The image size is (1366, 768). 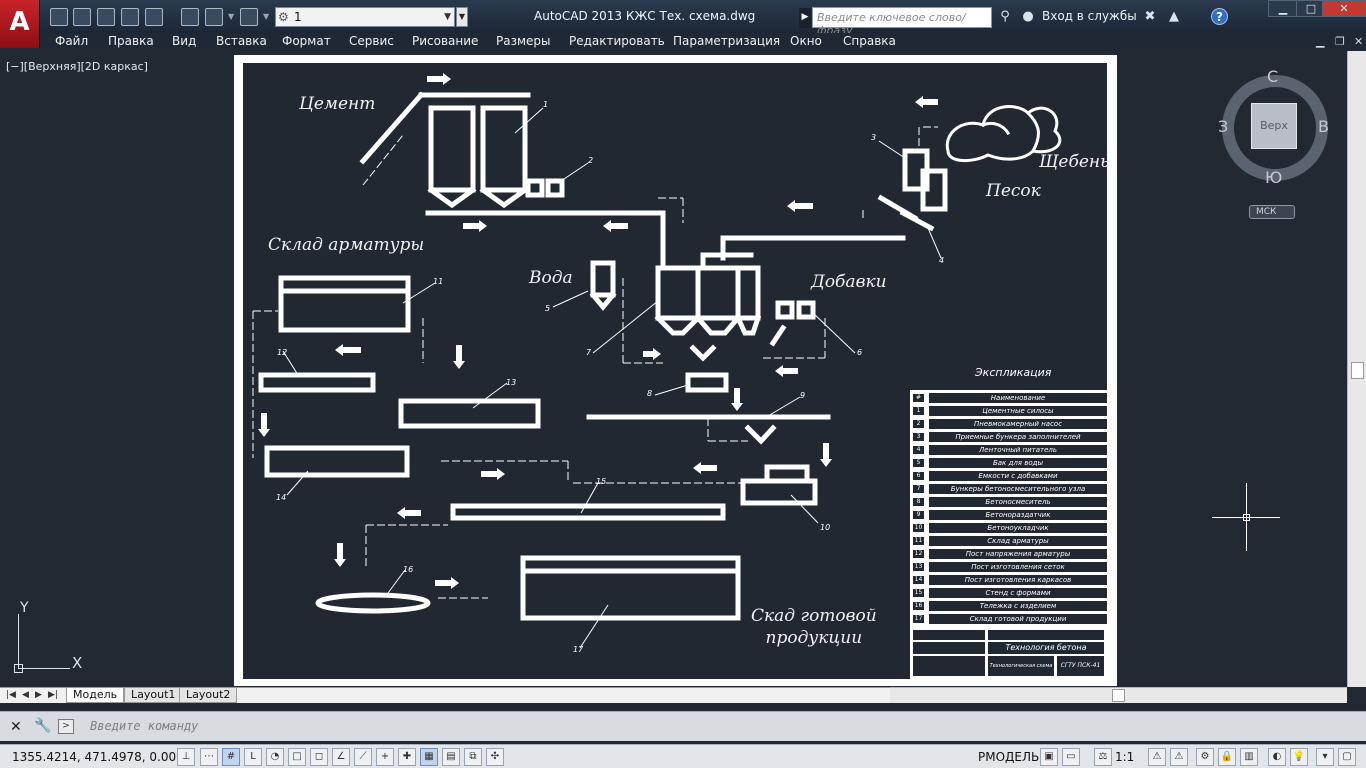 I want to click on binoculars-icon: ⚲, so click(x=1005, y=17).